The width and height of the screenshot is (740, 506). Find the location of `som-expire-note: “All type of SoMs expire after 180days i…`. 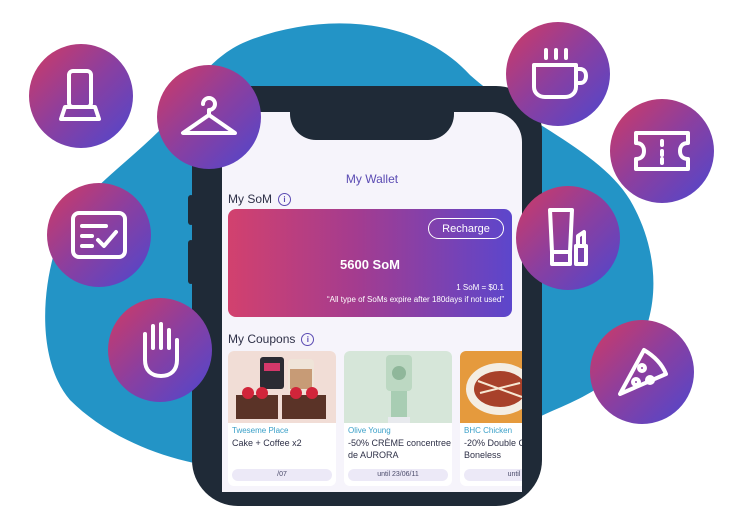

som-expire-note: “All type of SoMs expire after 180days i… is located at coordinates (415, 299).